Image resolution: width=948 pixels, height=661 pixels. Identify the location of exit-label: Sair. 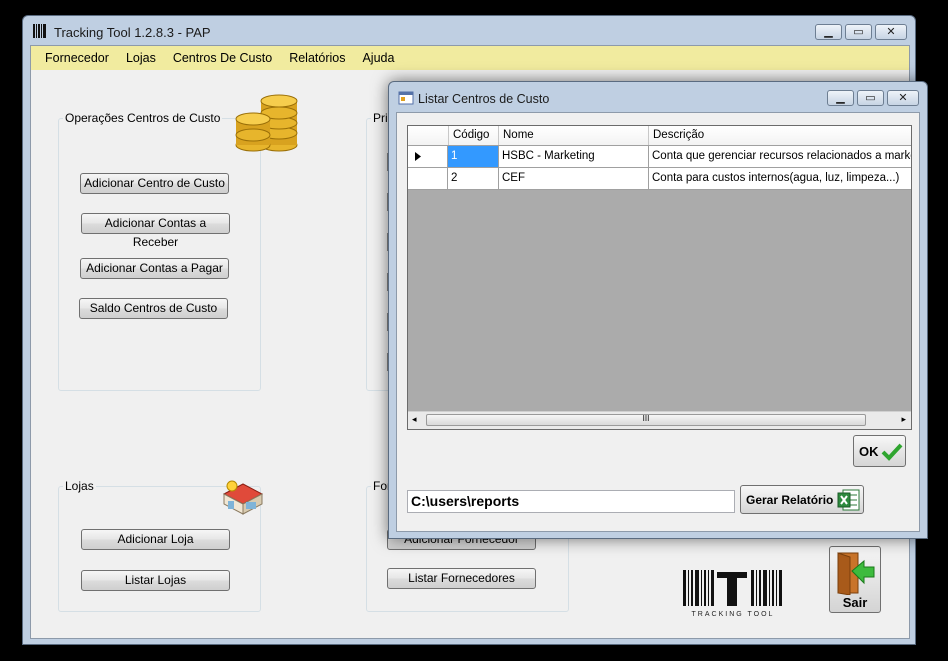
(855, 602).